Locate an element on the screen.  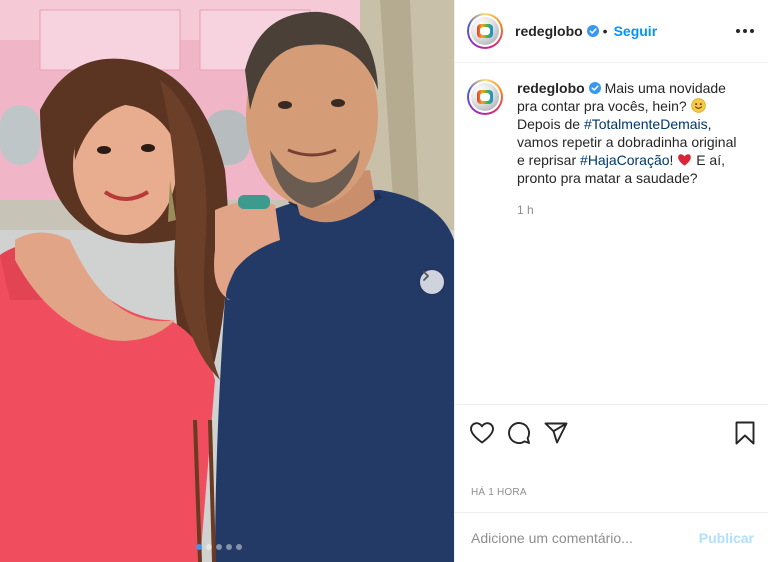
comment-input is located at coordinates (585, 537).